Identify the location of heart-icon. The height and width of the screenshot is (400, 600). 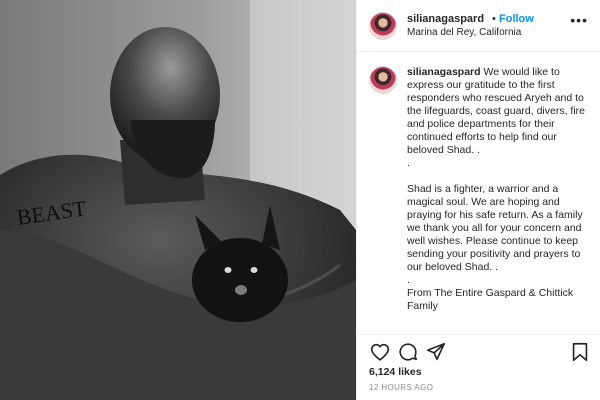
(380, 352).